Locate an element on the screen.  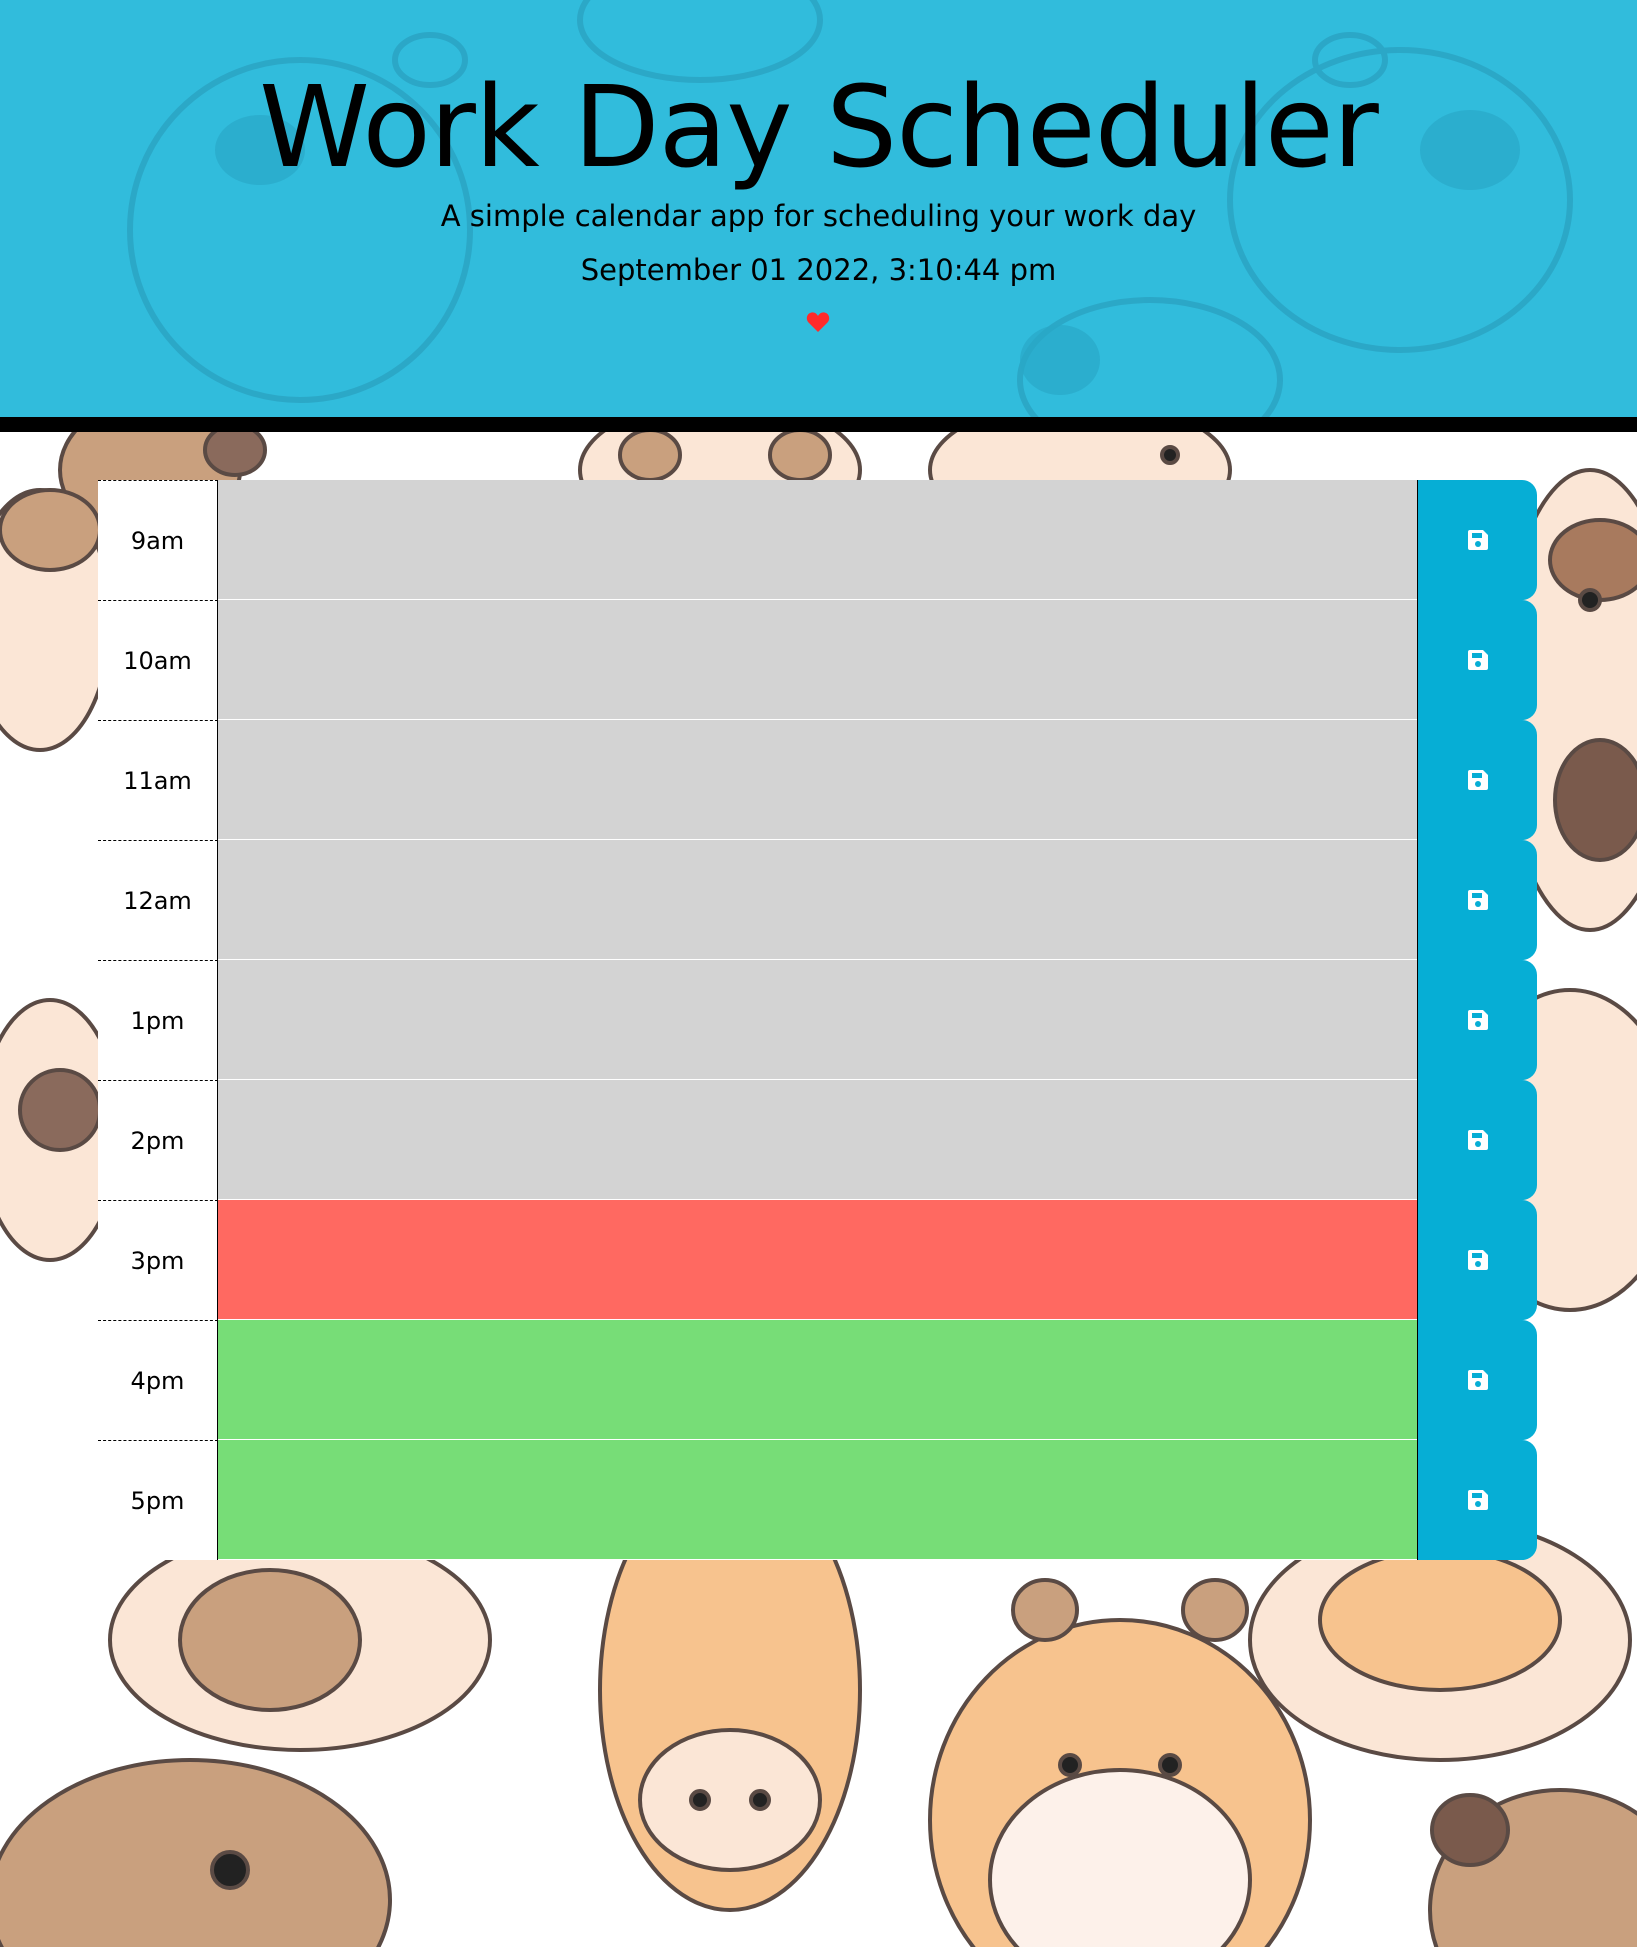
time-block-row-8: 5pm is located at coordinates (818, 1500).